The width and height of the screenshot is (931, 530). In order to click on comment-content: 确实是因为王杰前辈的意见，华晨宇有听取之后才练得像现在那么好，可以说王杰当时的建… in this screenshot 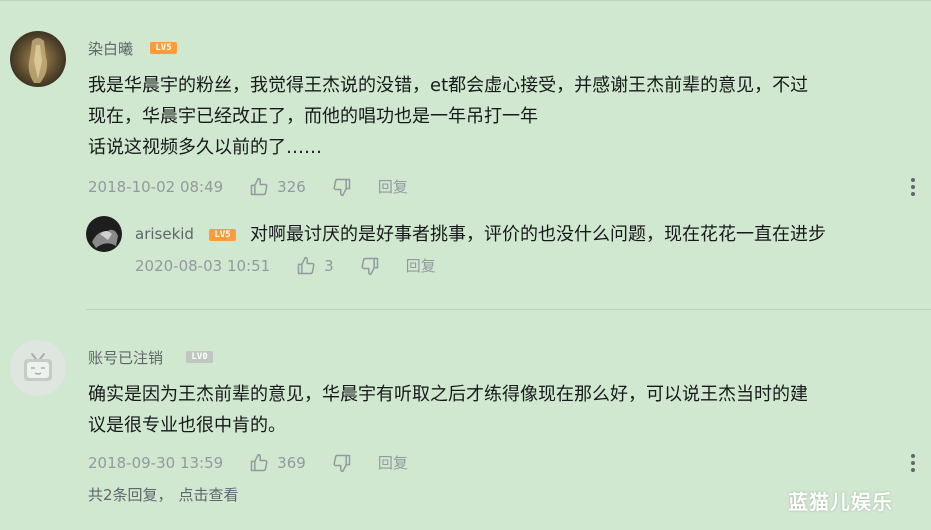, I will do `click(448, 410)`.